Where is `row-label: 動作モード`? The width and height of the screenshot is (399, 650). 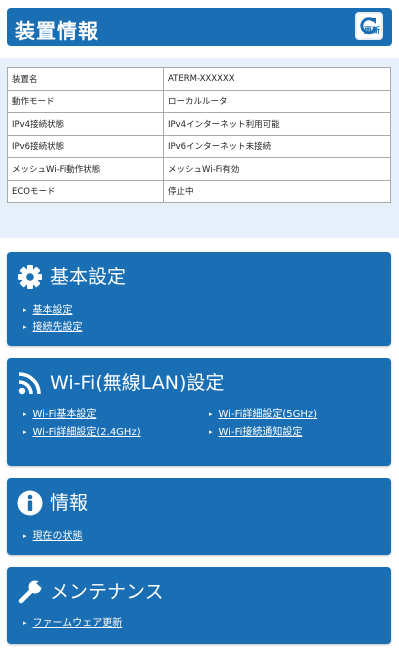
row-label: 動作モード is located at coordinates (85, 101).